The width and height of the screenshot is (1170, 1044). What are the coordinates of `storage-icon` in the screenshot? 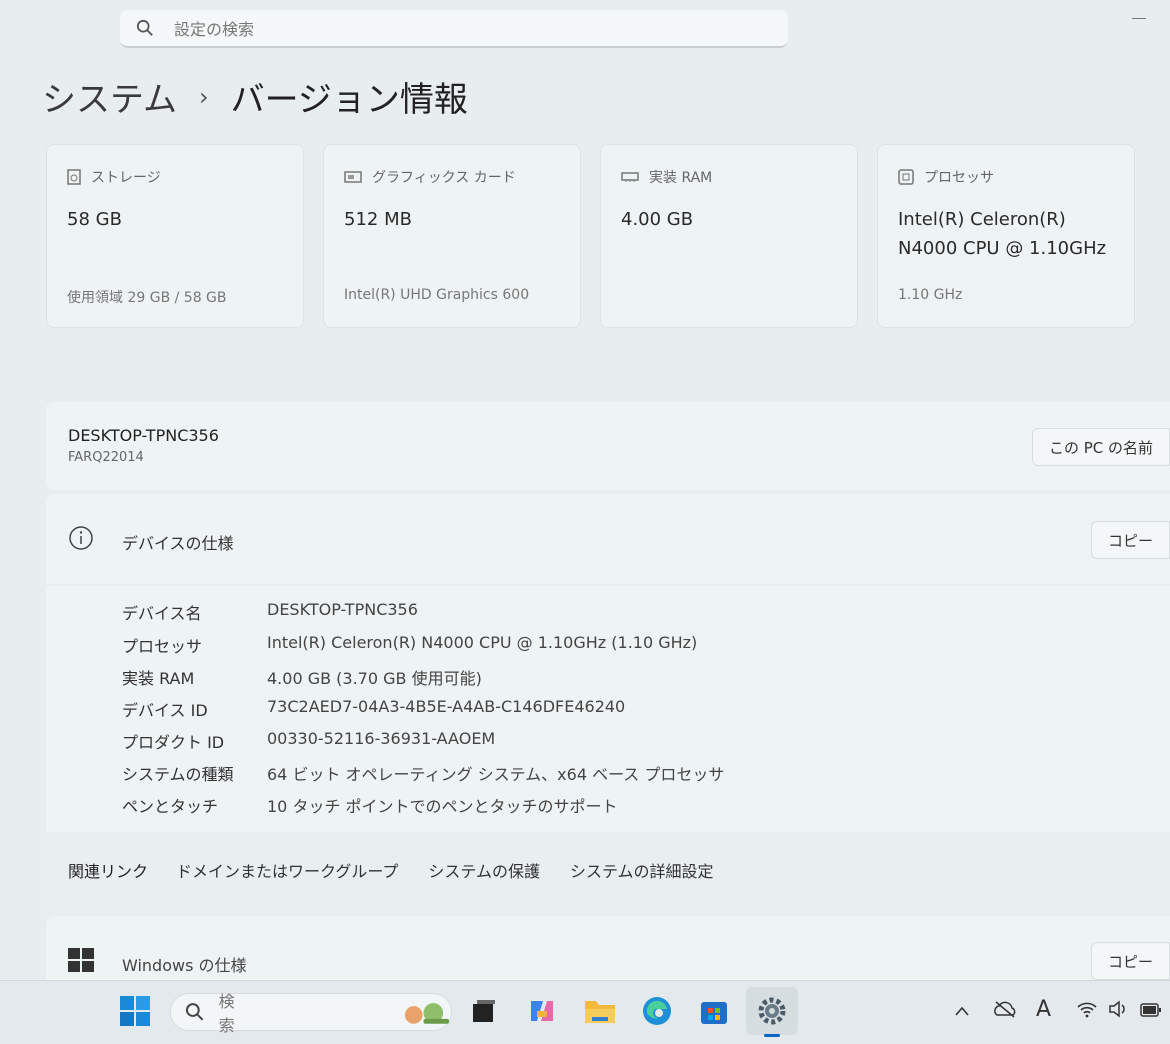 It's located at (74, 177).